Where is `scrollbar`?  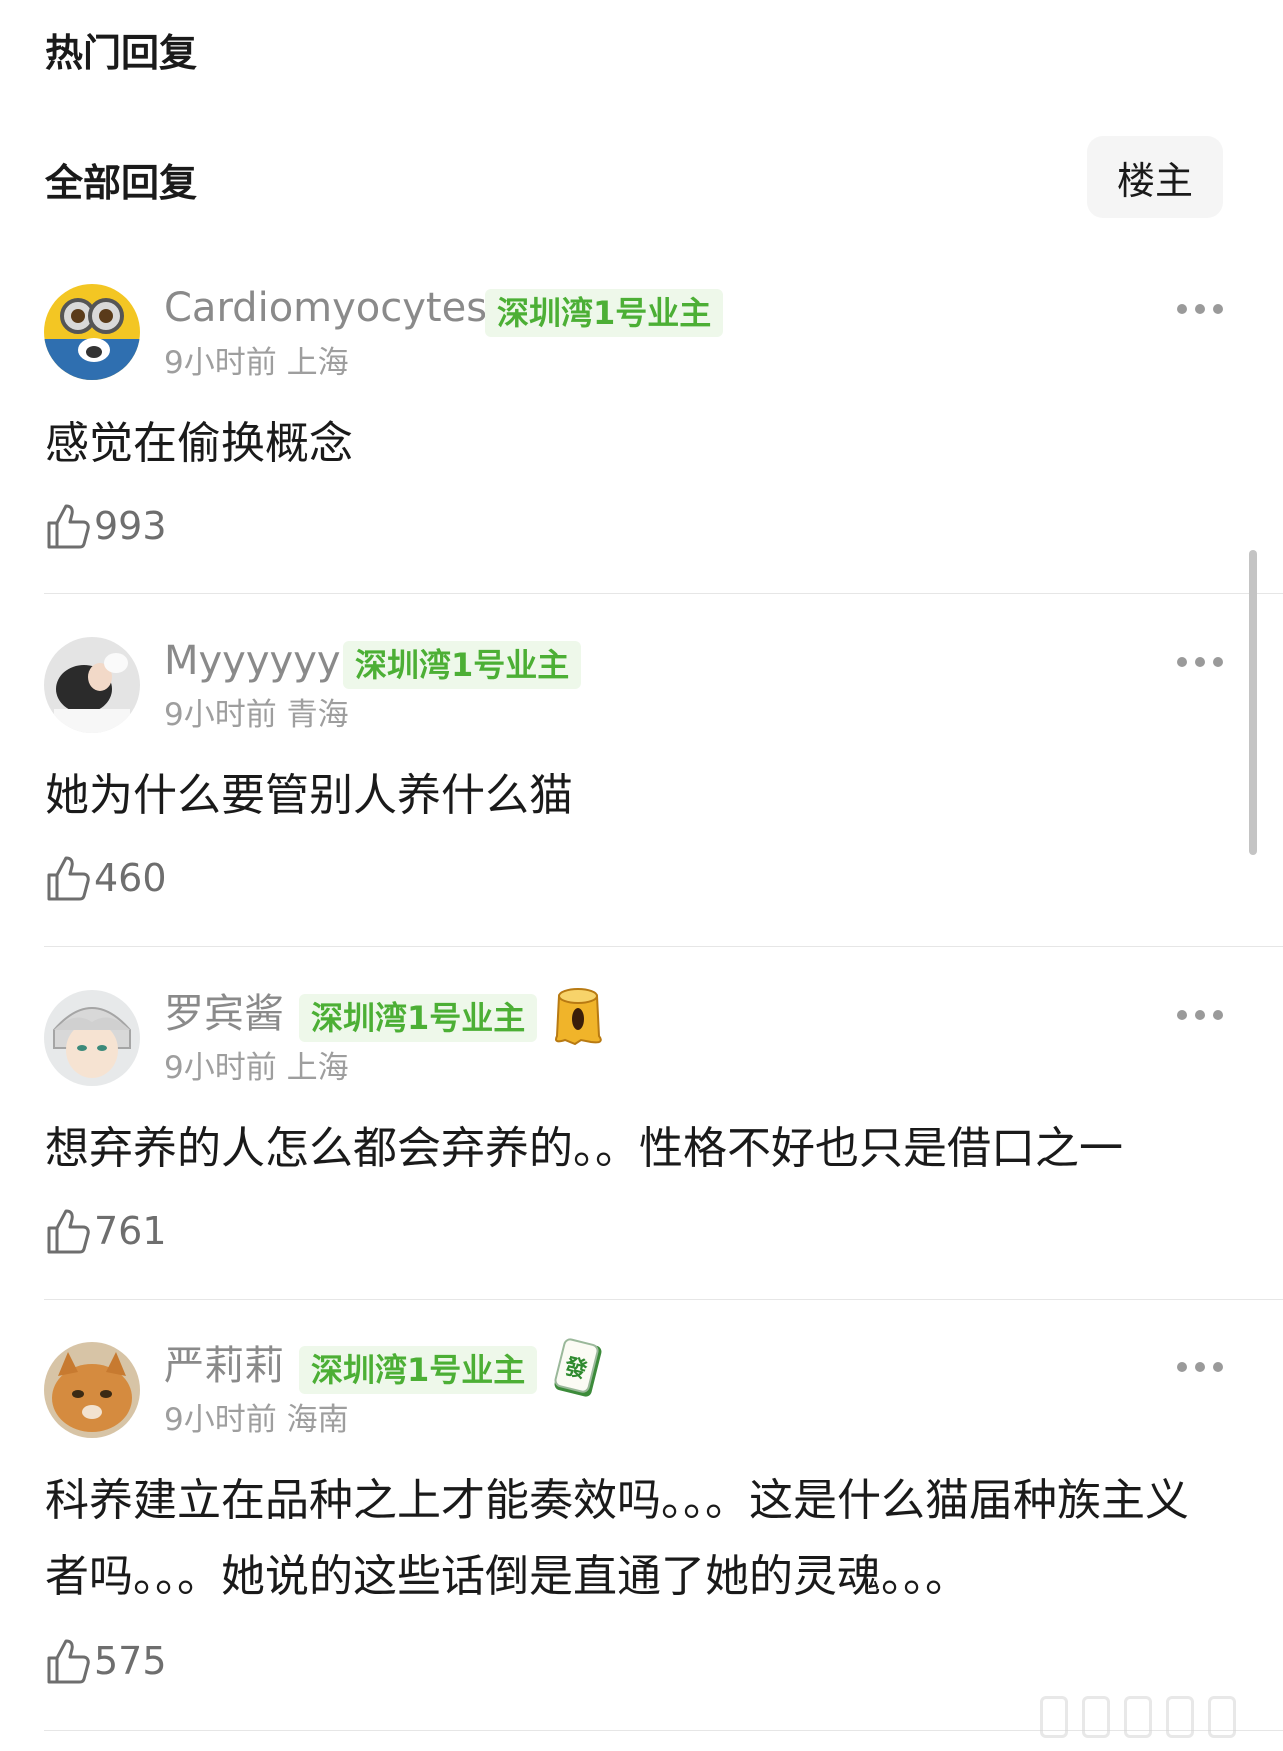 scrollbar is located at coordinates (1253, 702).